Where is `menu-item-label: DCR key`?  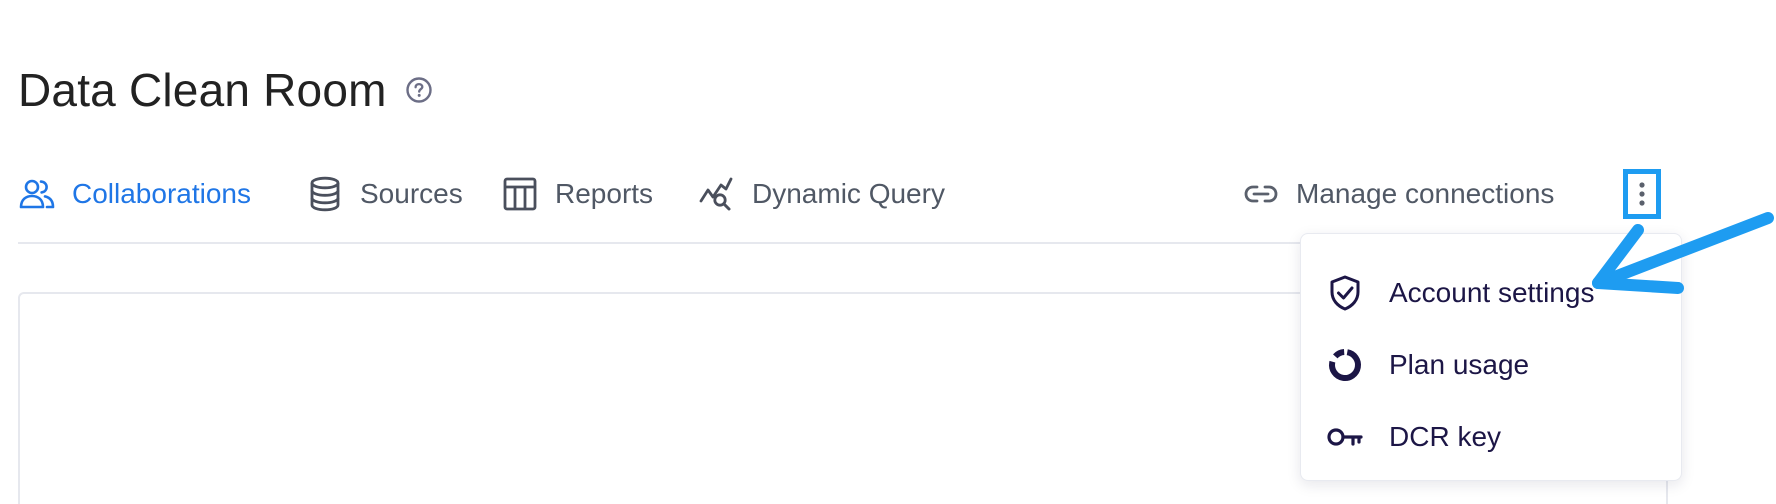
menu-item-label: DCR key is located at coordinates (1445, 436).